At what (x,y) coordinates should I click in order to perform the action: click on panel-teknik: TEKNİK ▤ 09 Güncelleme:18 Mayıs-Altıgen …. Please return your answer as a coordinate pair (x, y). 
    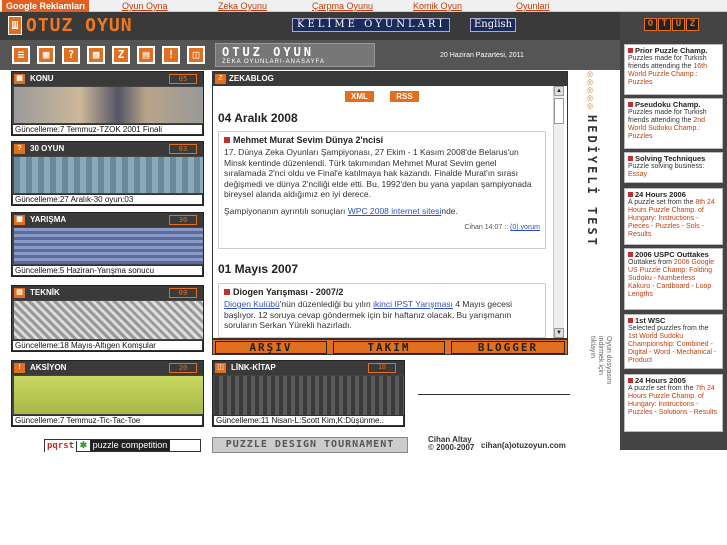
    Looking at the image, I should click on (107, 318).